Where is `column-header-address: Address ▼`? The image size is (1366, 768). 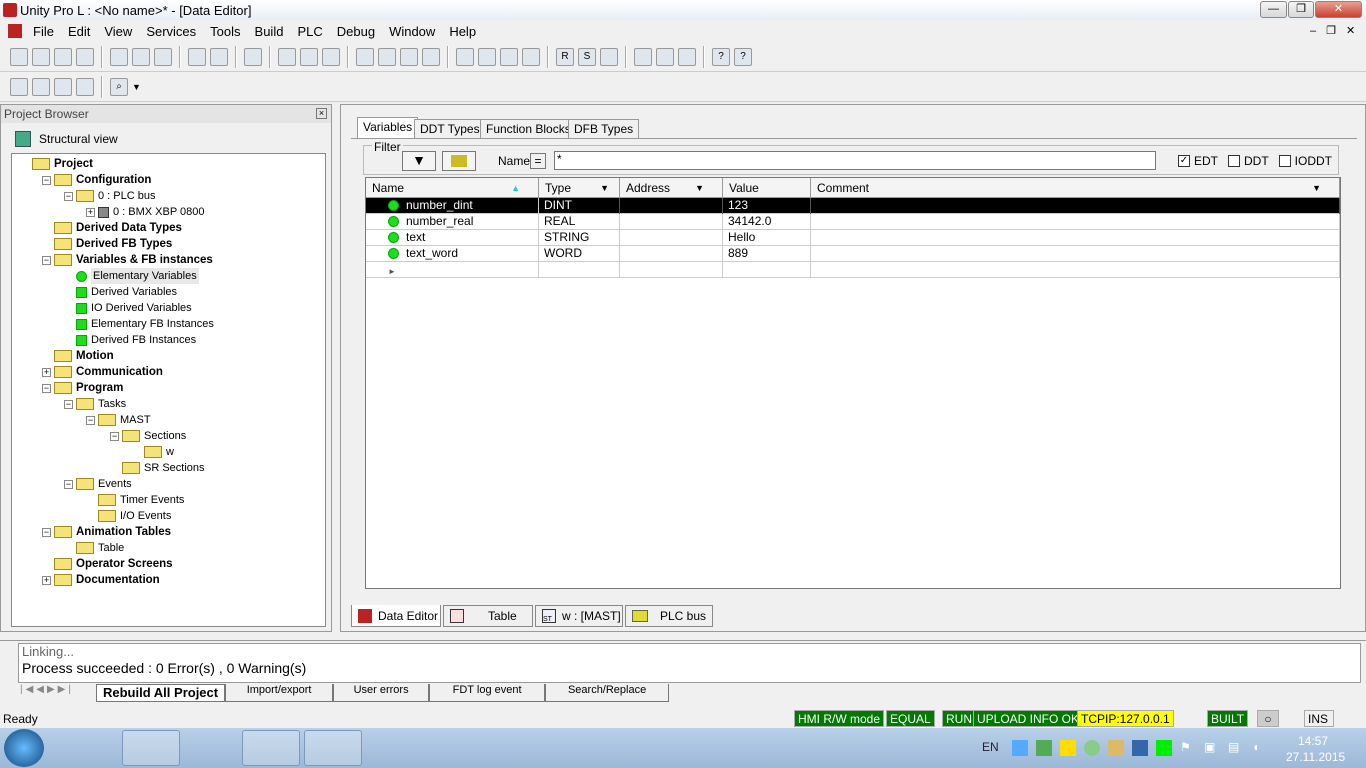
column-header-address: Address ▼ is located at coordinates (671, 188).